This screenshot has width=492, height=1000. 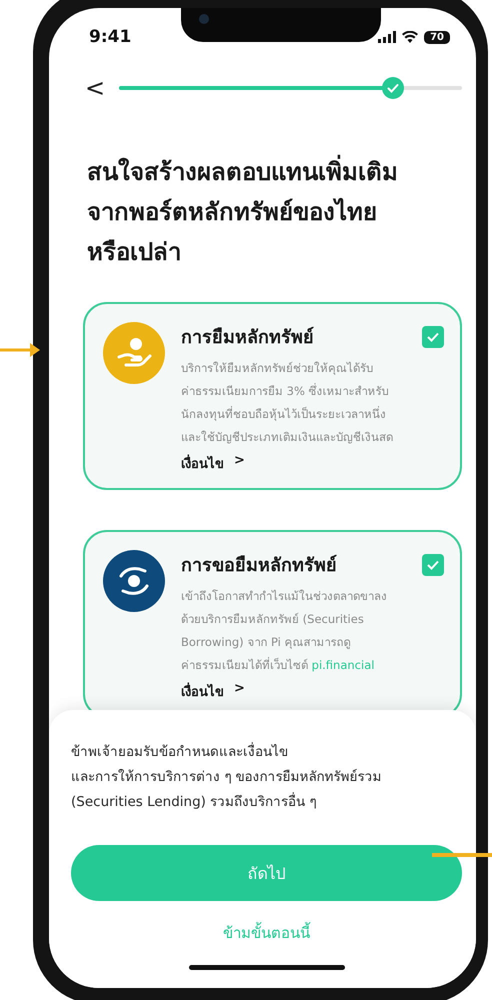 What do you see at coordinates (247, 338) in the screenshot?
I see `option-title: การยืมหลักทรัพย์` at bounding box center [247, 338].